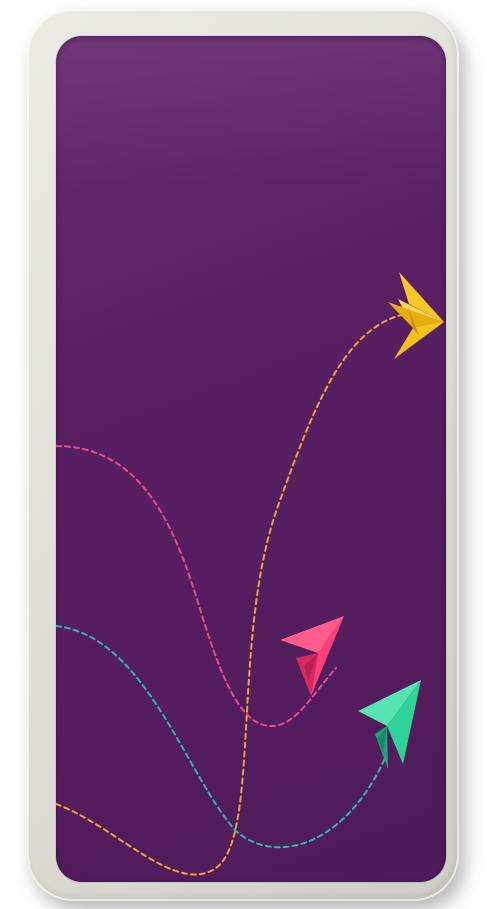  Describe the element at coordinates (389, 724) in the screenshot. I see `green-paper-plane-icon` at that location.